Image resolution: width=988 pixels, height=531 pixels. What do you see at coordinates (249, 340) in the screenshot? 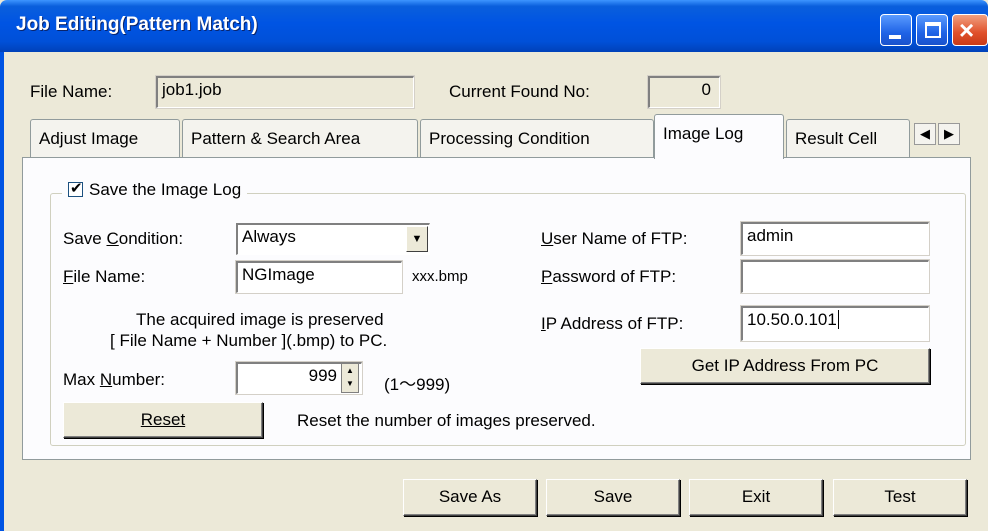
I see `note-line-2: [ File Name + Number ](.bmp) to PC.` at bounding box center [249, 340].